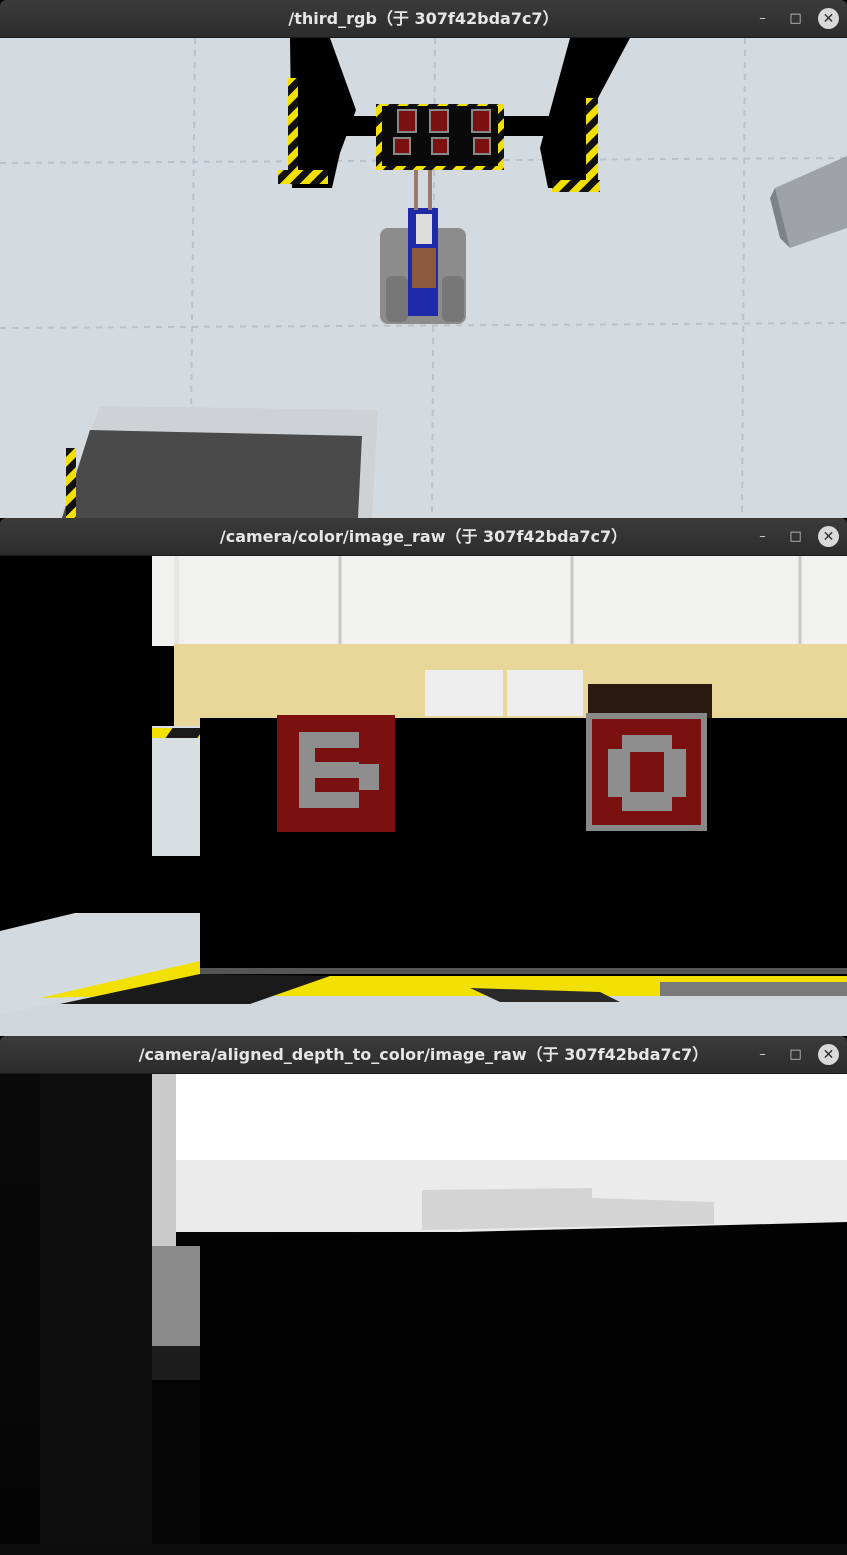 The height and width of the screenshot is (1555, 847). I want to click on window-title: /third_rgb（于 307f42bda7c7）, so click(423, 18).